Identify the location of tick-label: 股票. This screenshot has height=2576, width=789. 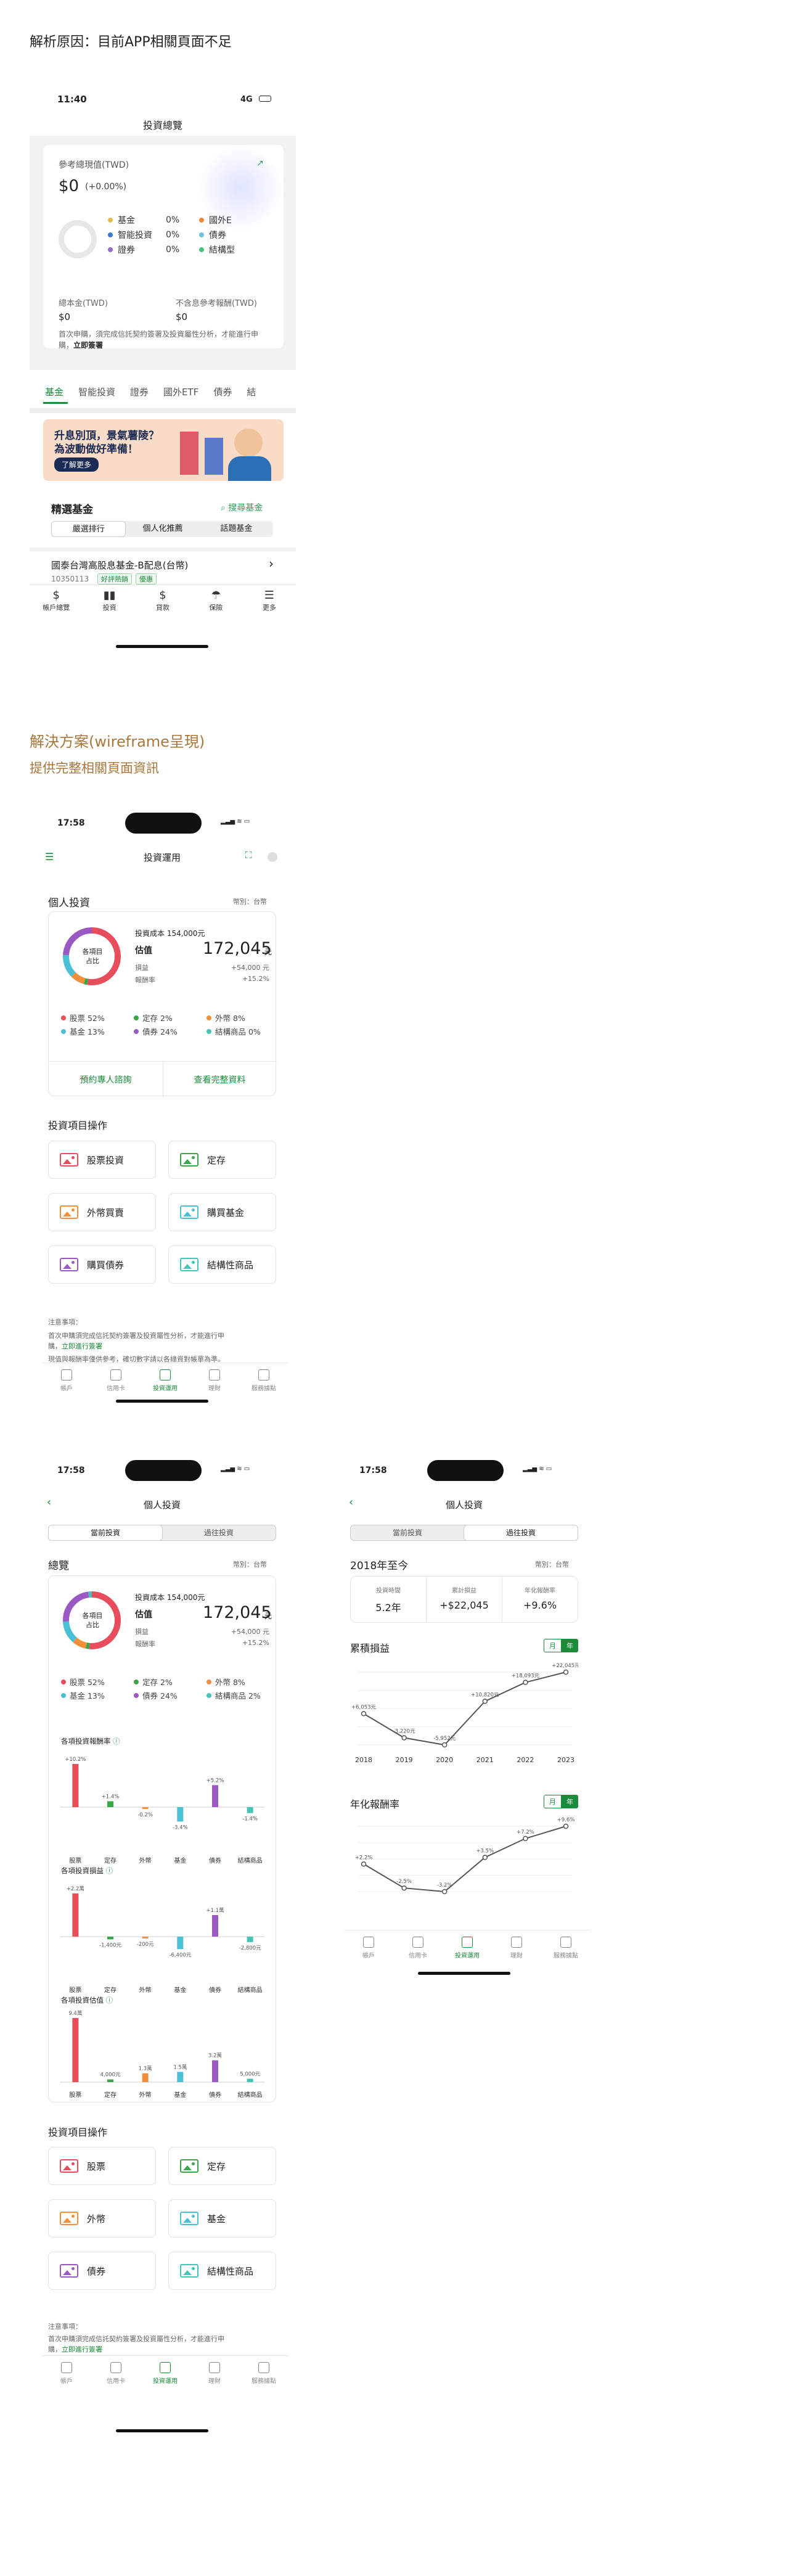
(75, 1991).